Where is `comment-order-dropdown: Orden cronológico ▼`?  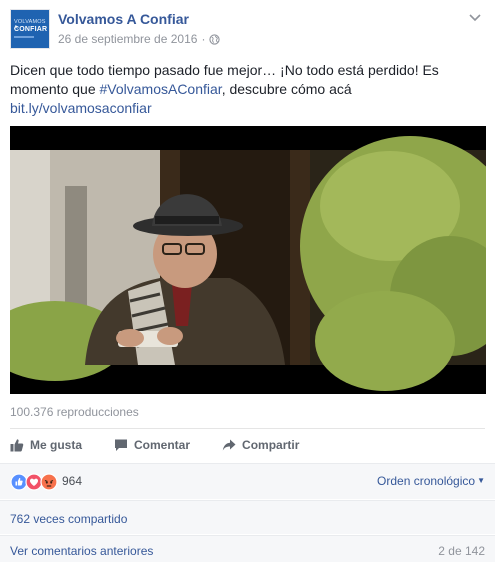 comment-order-dropdown: Orden cronológico ▼ is located at coordinates (431, 481).